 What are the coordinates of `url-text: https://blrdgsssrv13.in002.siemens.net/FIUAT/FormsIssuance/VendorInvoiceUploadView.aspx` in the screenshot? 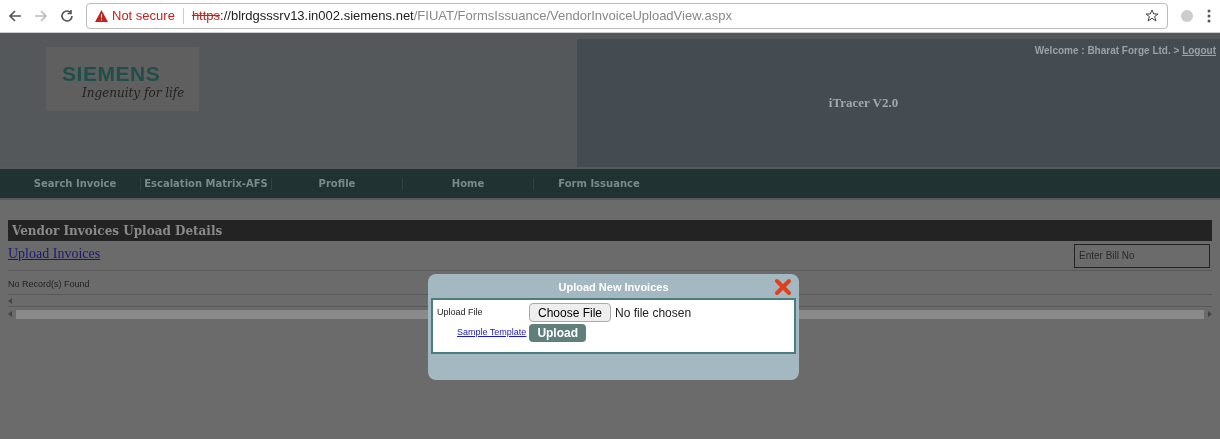 It's located at (461, 16).